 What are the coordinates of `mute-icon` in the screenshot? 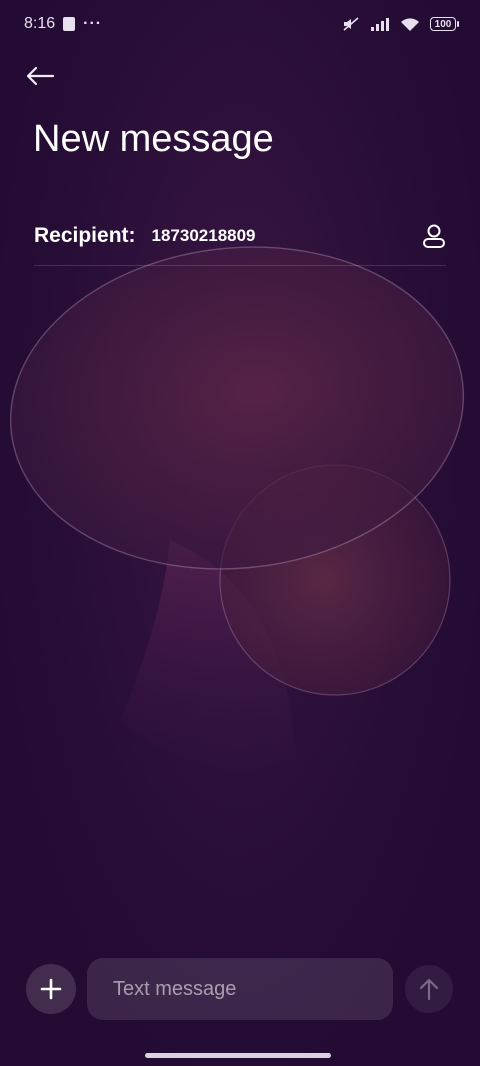 It's located at (351, 24).